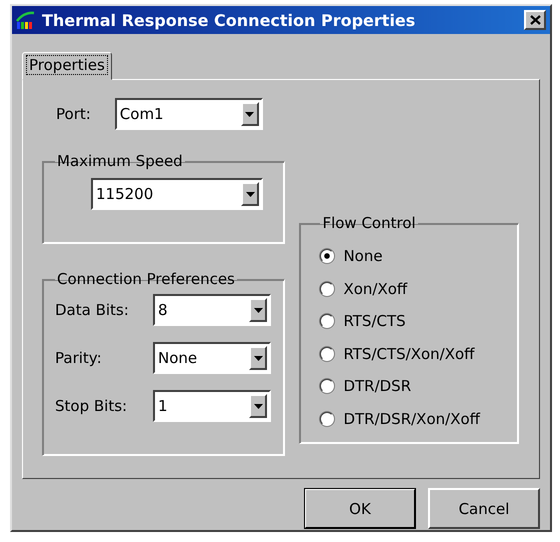  Describe the element at coordinates (26, 20) in the screenshot. I see `signal-chart-icon` at that location.